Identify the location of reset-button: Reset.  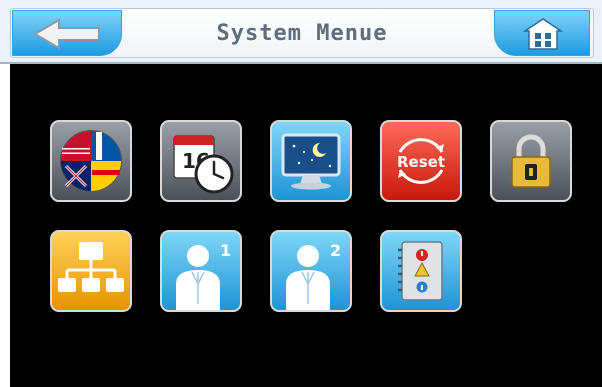
(421, 161).